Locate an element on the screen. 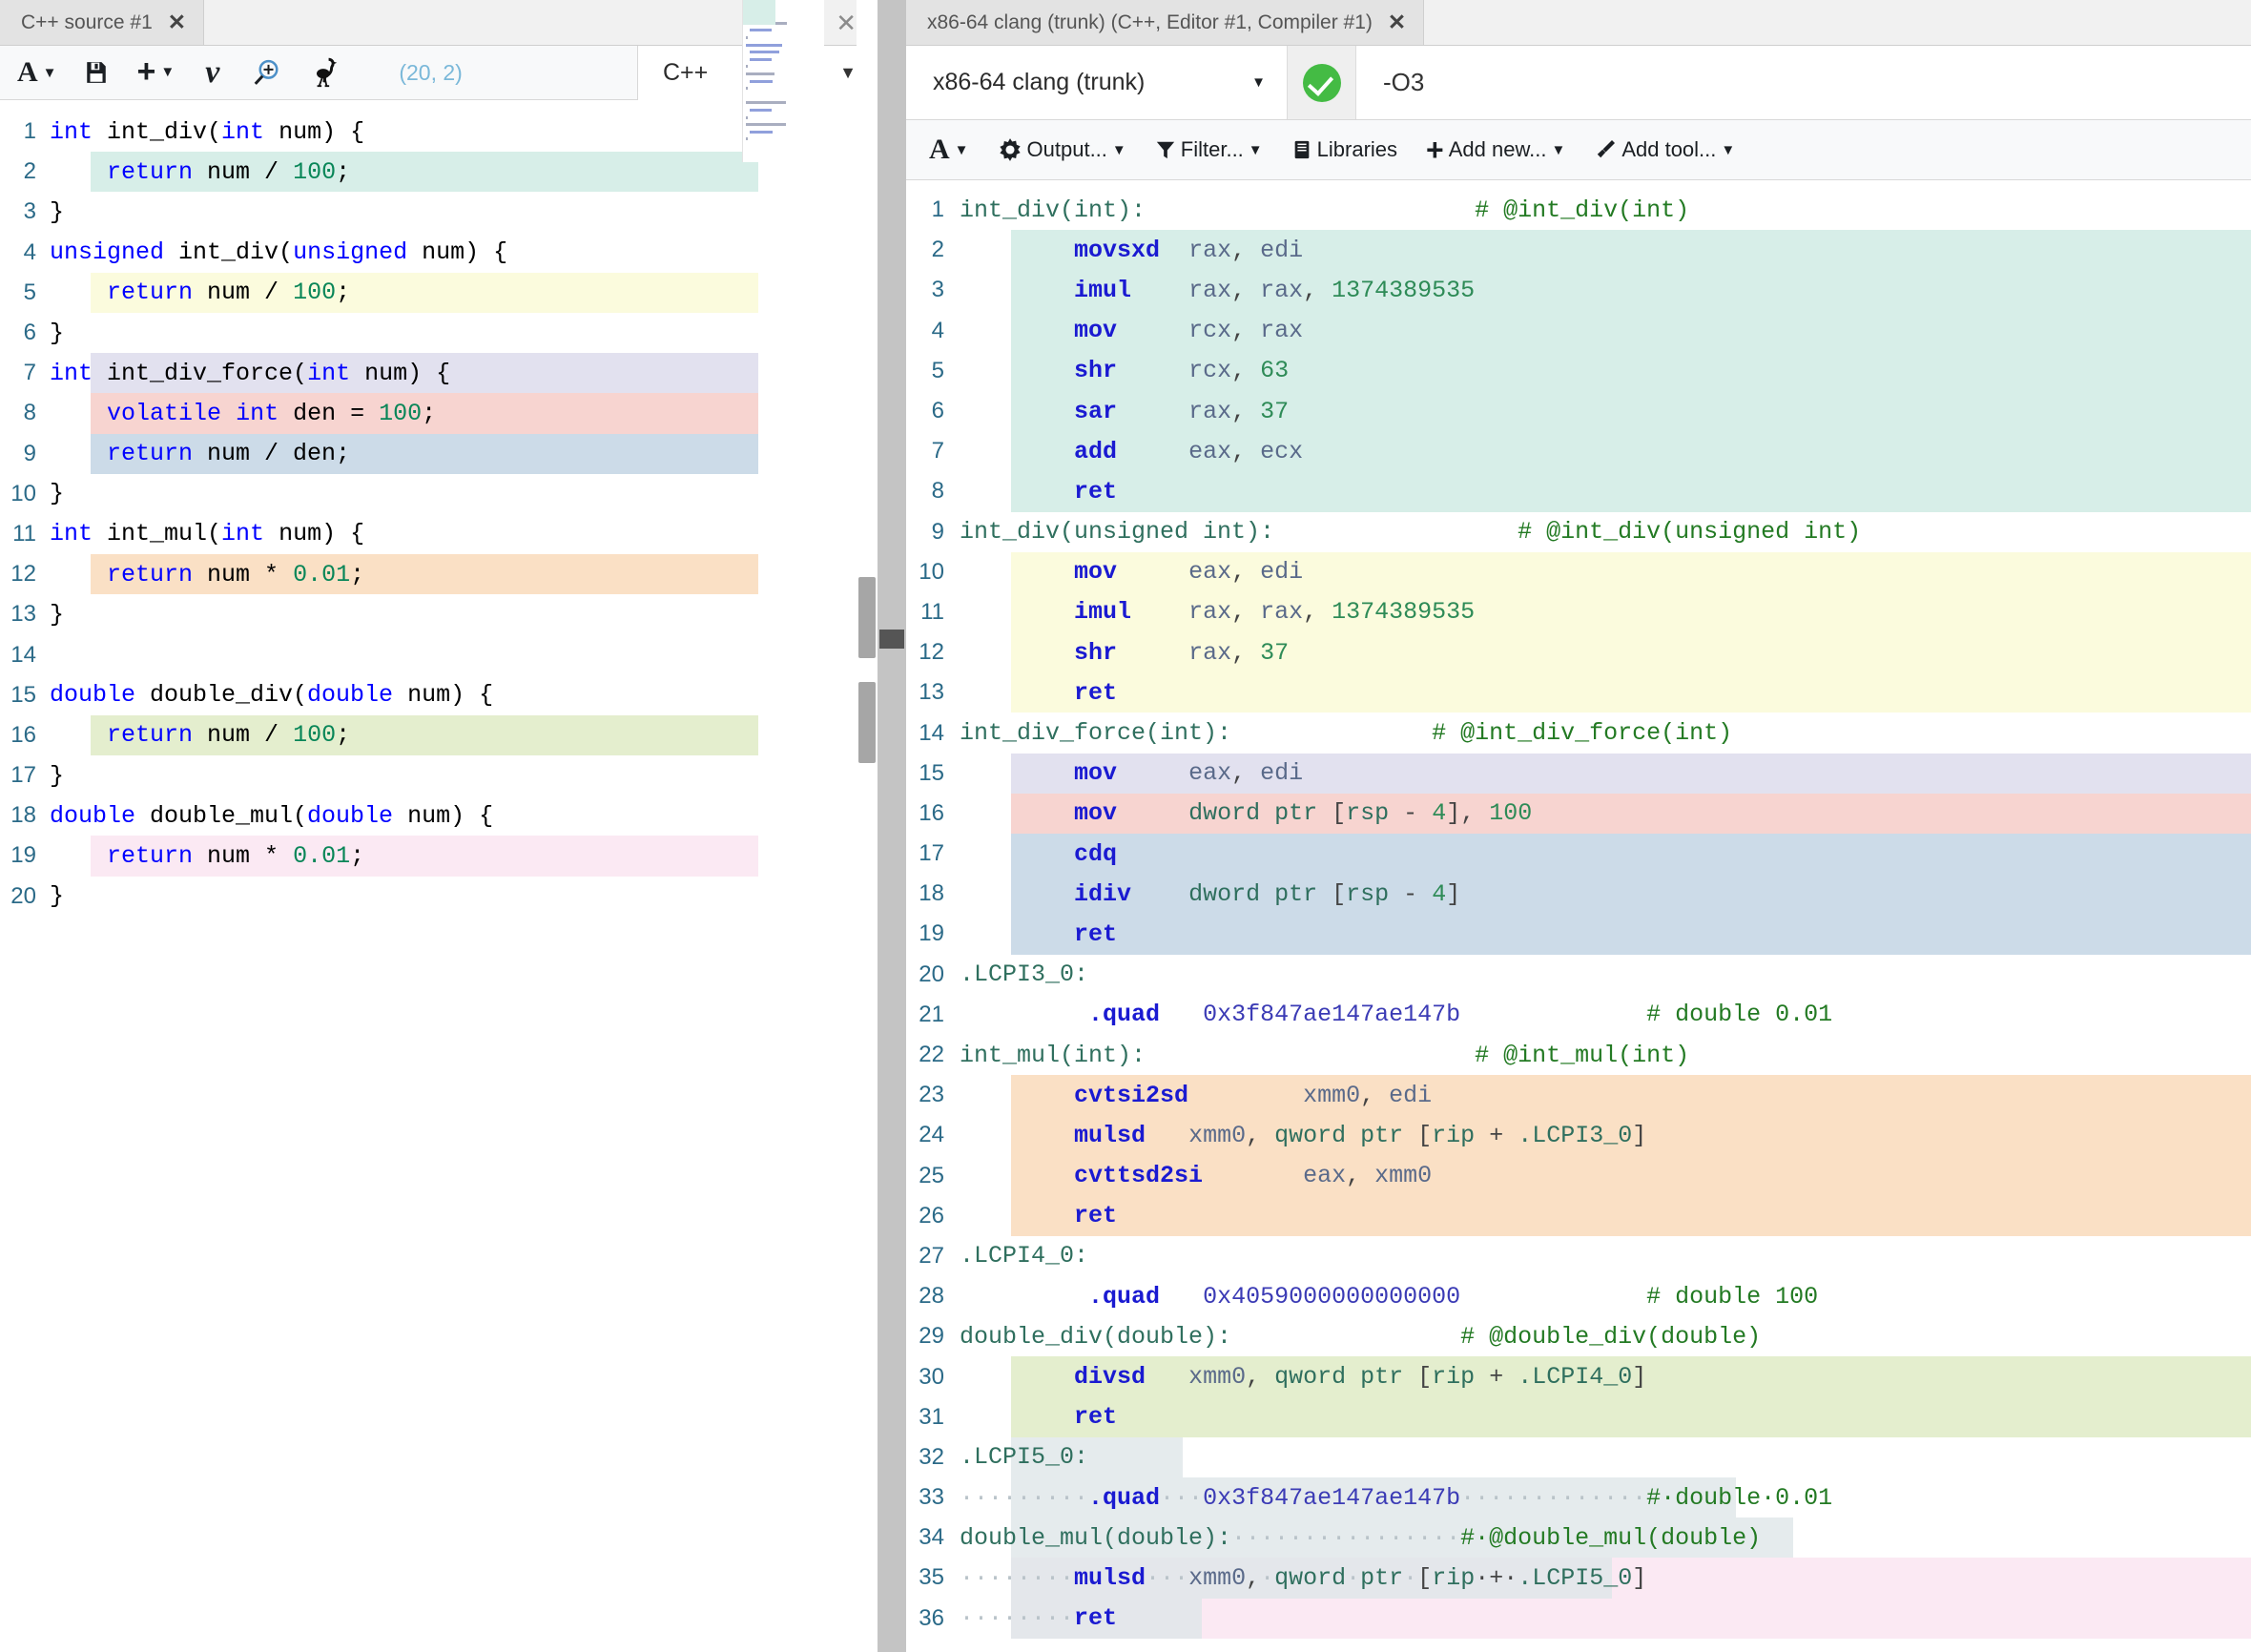 Image resolution: width=2251 pixels, height=1652 pixels. code-line: 14 is located at coordinates (439, 654).